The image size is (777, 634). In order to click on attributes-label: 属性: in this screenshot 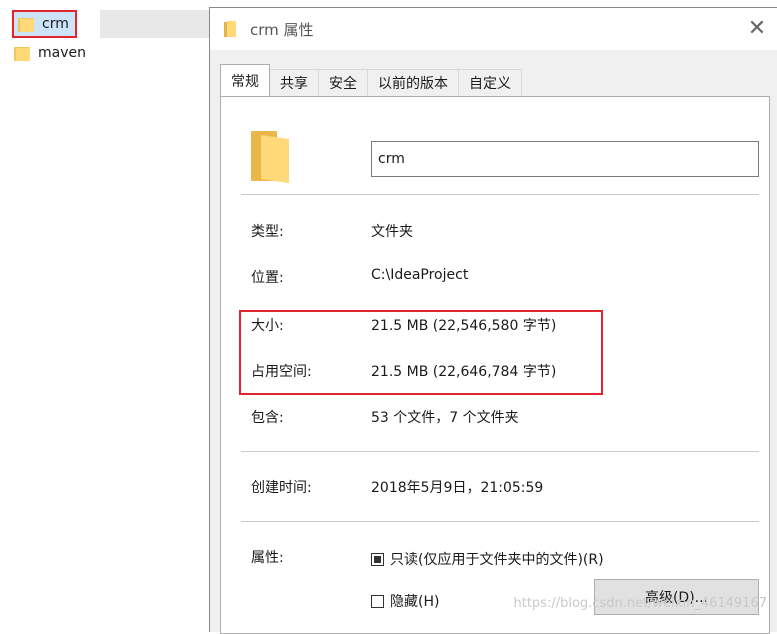, I will do `click(267, 558)`.